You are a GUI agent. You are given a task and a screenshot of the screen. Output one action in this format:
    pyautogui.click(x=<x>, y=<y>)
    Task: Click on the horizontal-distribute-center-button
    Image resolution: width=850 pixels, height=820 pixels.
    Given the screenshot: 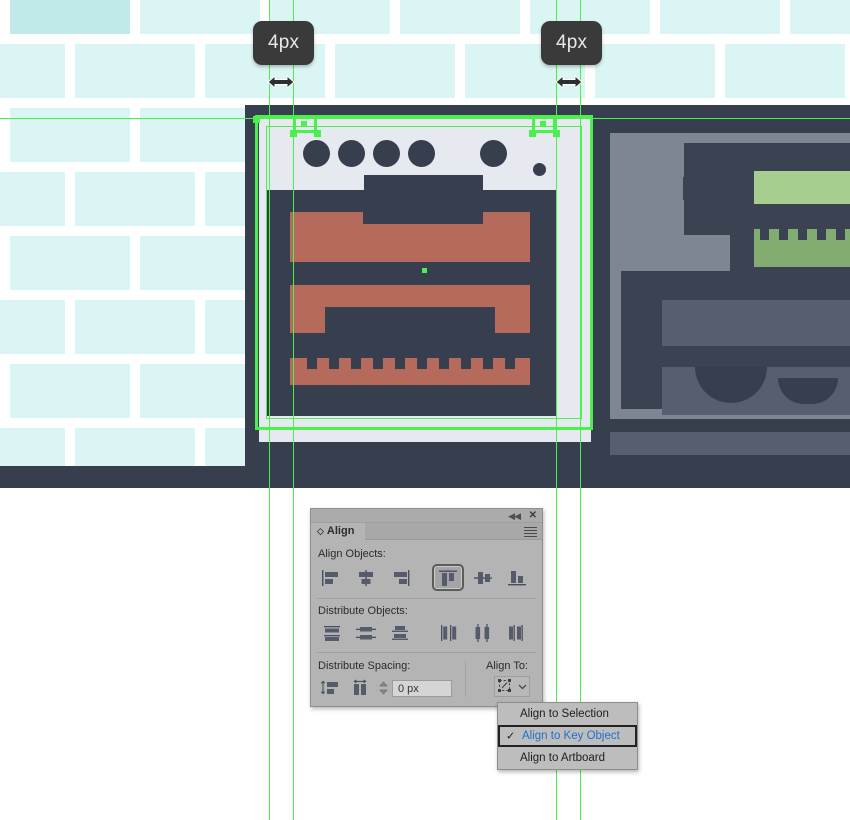 What is the action you would take?
    pyautogui.click(x=483, y=633)
    